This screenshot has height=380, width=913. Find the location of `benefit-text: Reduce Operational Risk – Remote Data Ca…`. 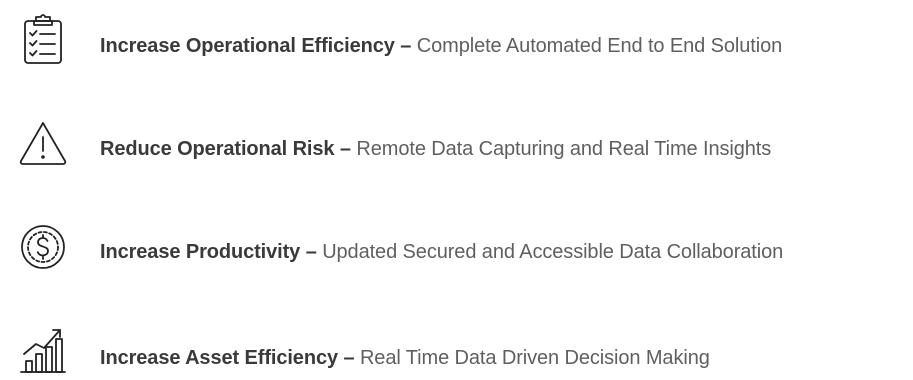

benefit-text: Reduce Operational Risk – Remote Data Ca… is located at coordinates (435, 149).